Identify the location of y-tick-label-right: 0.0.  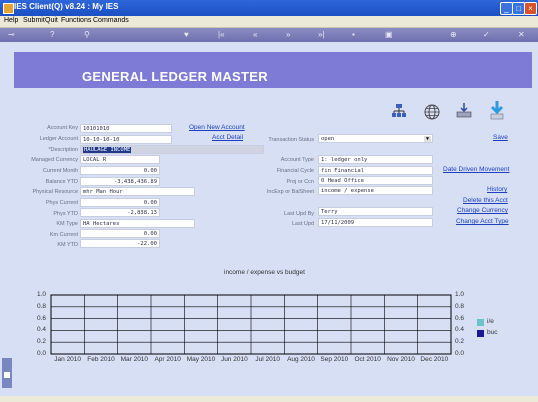
(460, 353).